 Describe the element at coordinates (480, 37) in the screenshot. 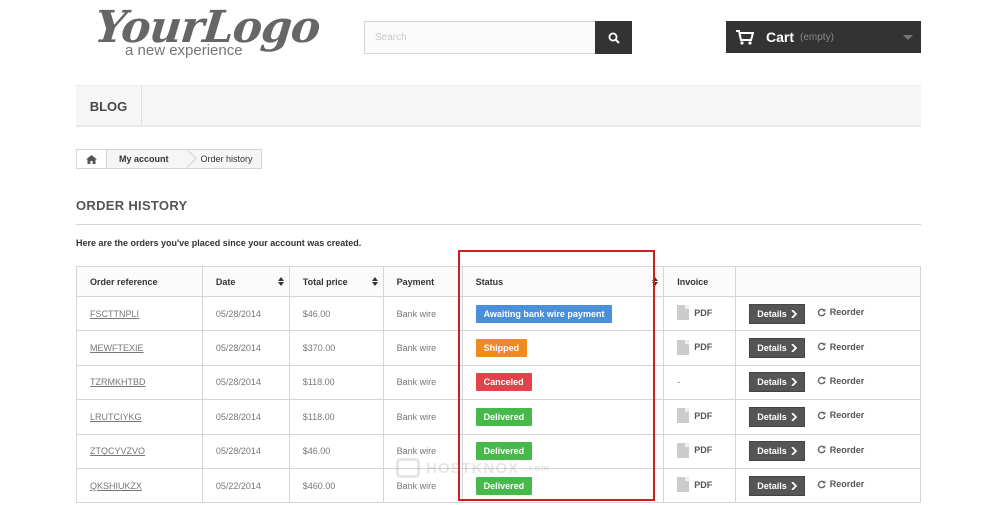

I see `search-input` at that location.